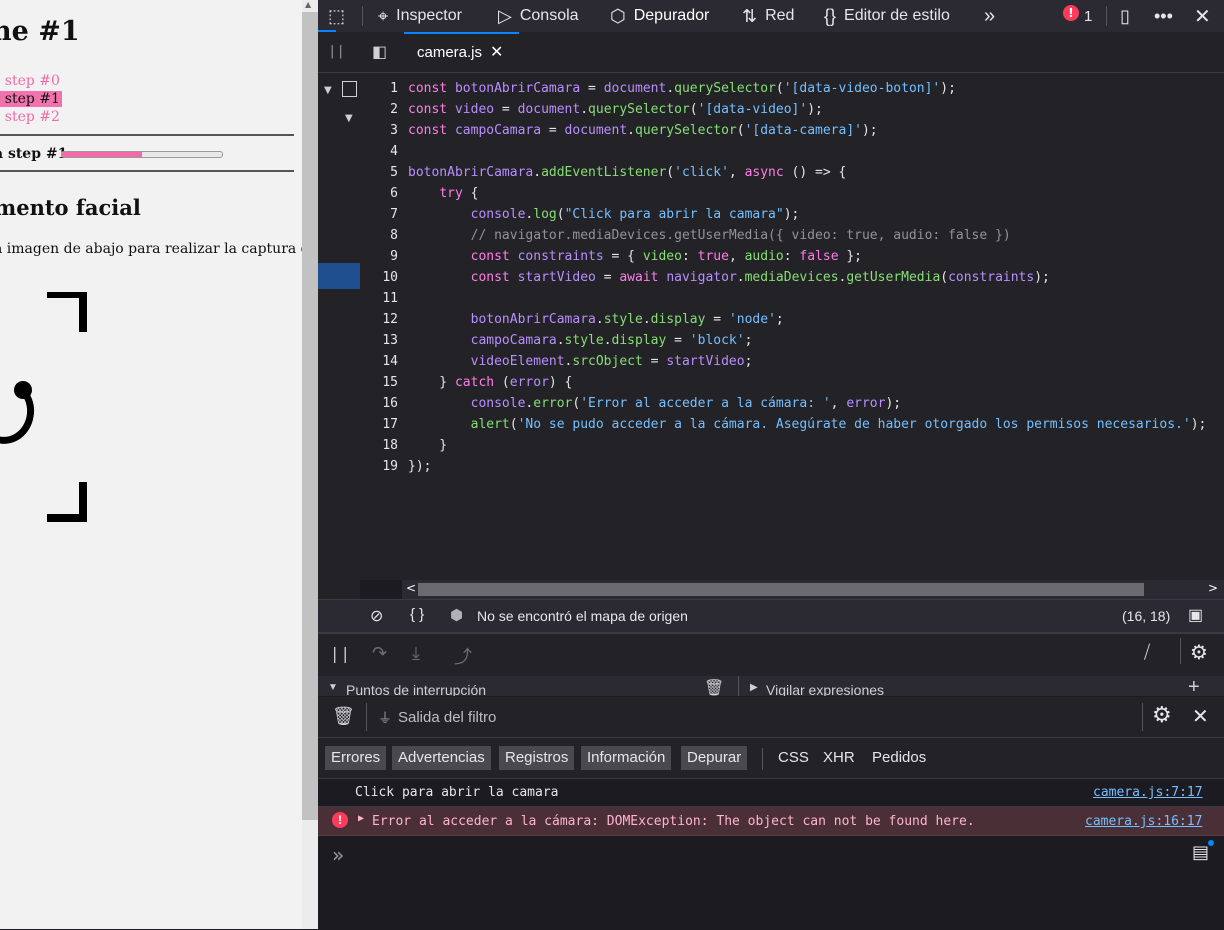  What do you see at coordinates (1088, 16) in the screenshot?
I see `error-count: 1` at bounding box center [1088, 16].